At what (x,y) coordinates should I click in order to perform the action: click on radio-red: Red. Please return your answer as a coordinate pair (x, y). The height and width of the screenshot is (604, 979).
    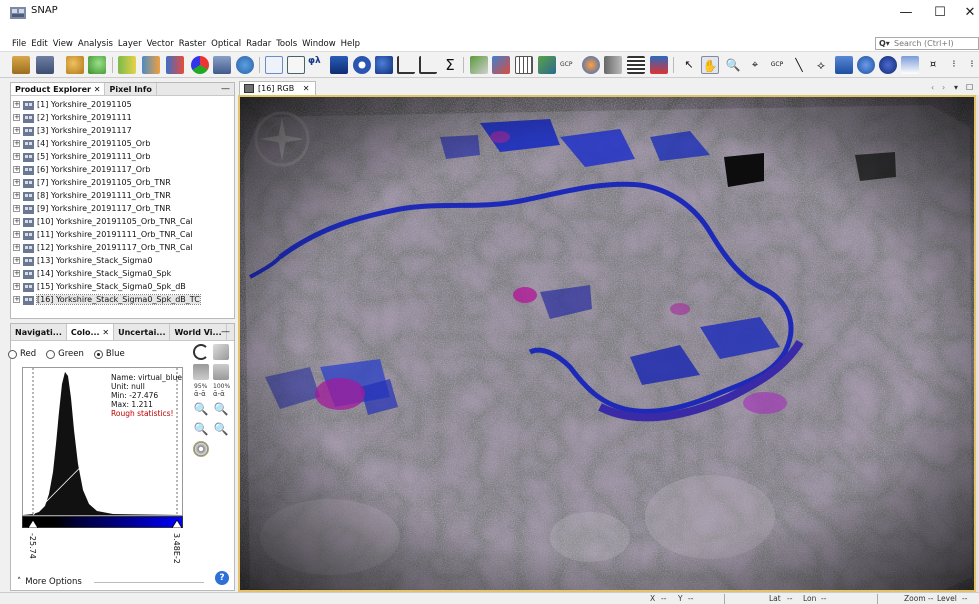
    Looking at the image, I should click on (22, 354).